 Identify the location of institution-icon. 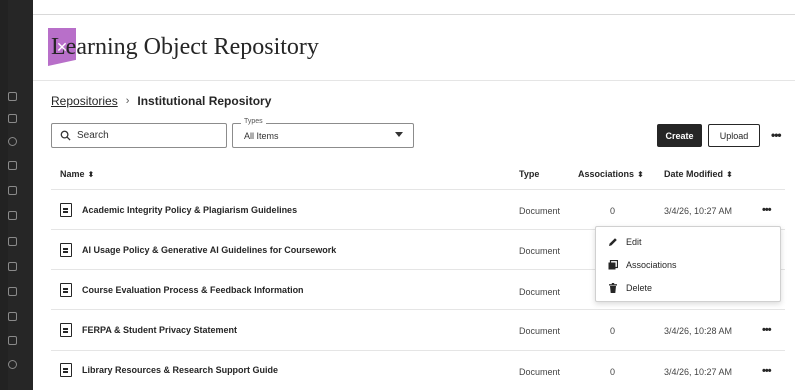
(15, 120).